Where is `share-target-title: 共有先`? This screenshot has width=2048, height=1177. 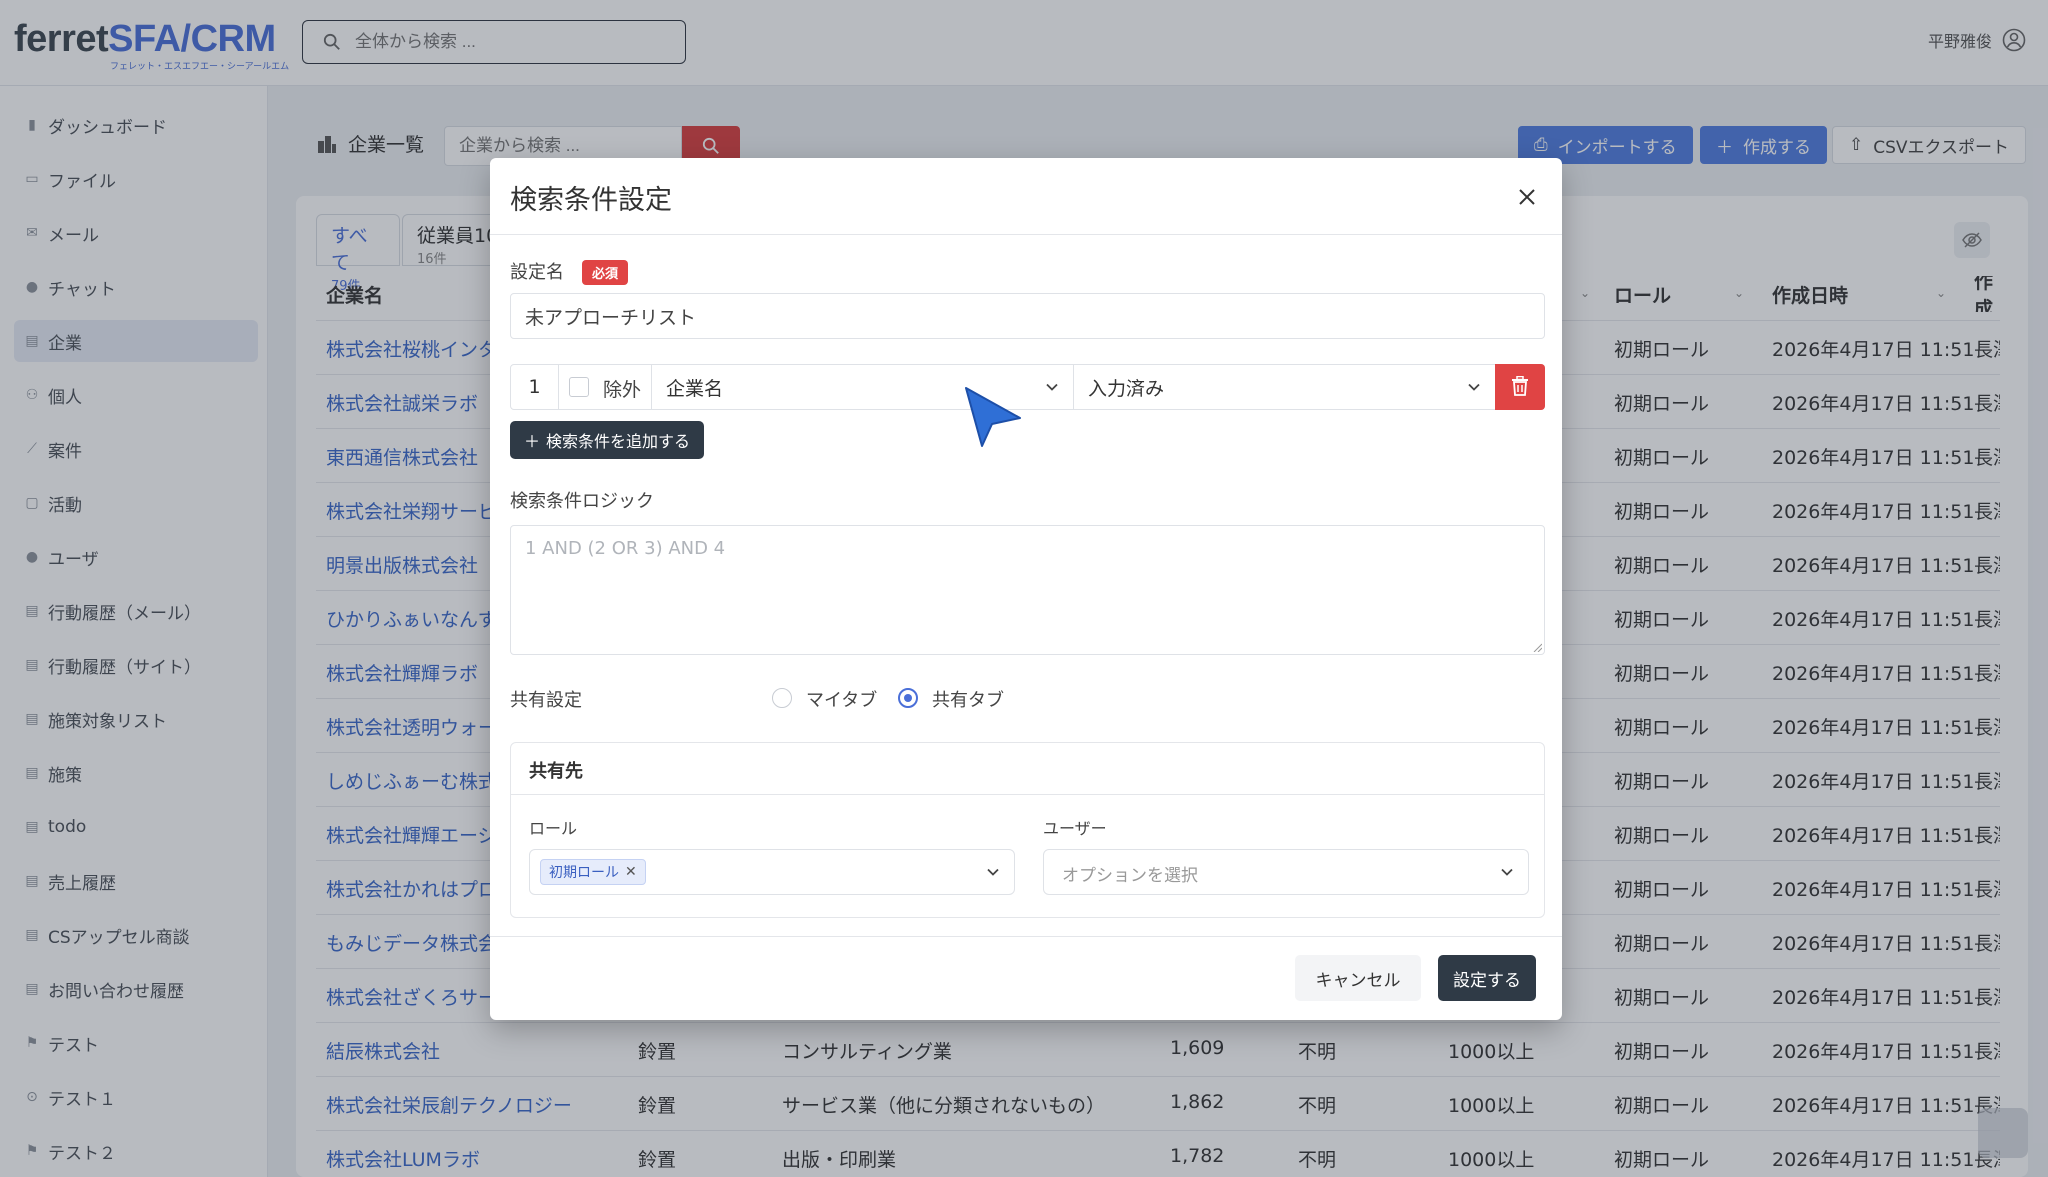 share-target-title: 共有先 is located at coordinates (1027, 769).